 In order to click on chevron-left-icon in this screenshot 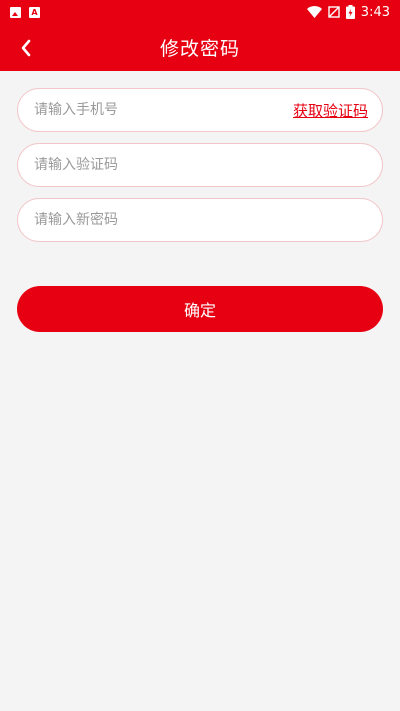, I will do `click(26, 47)`.